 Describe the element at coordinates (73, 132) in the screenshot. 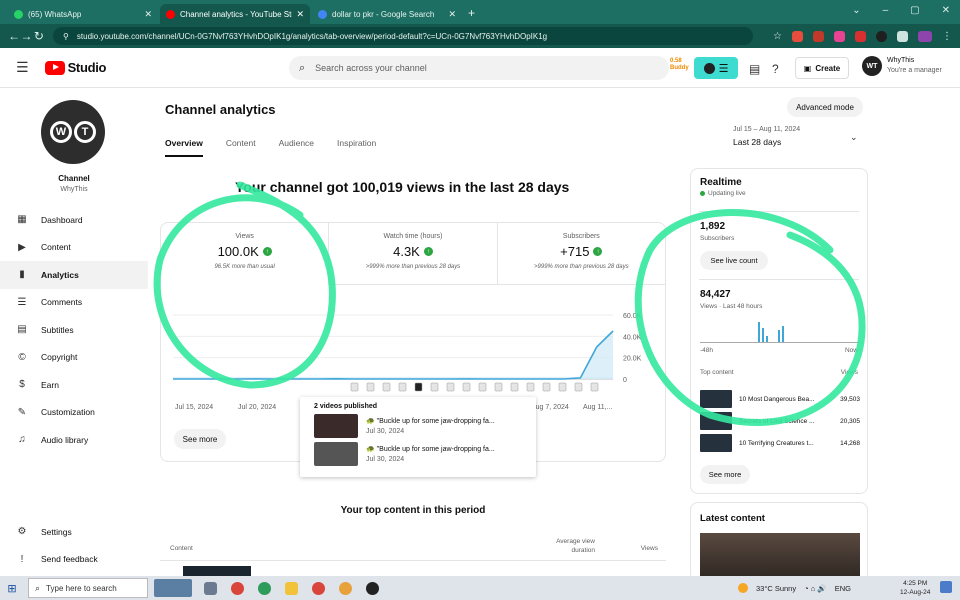

I see `channel-avatar: WT` at that location.